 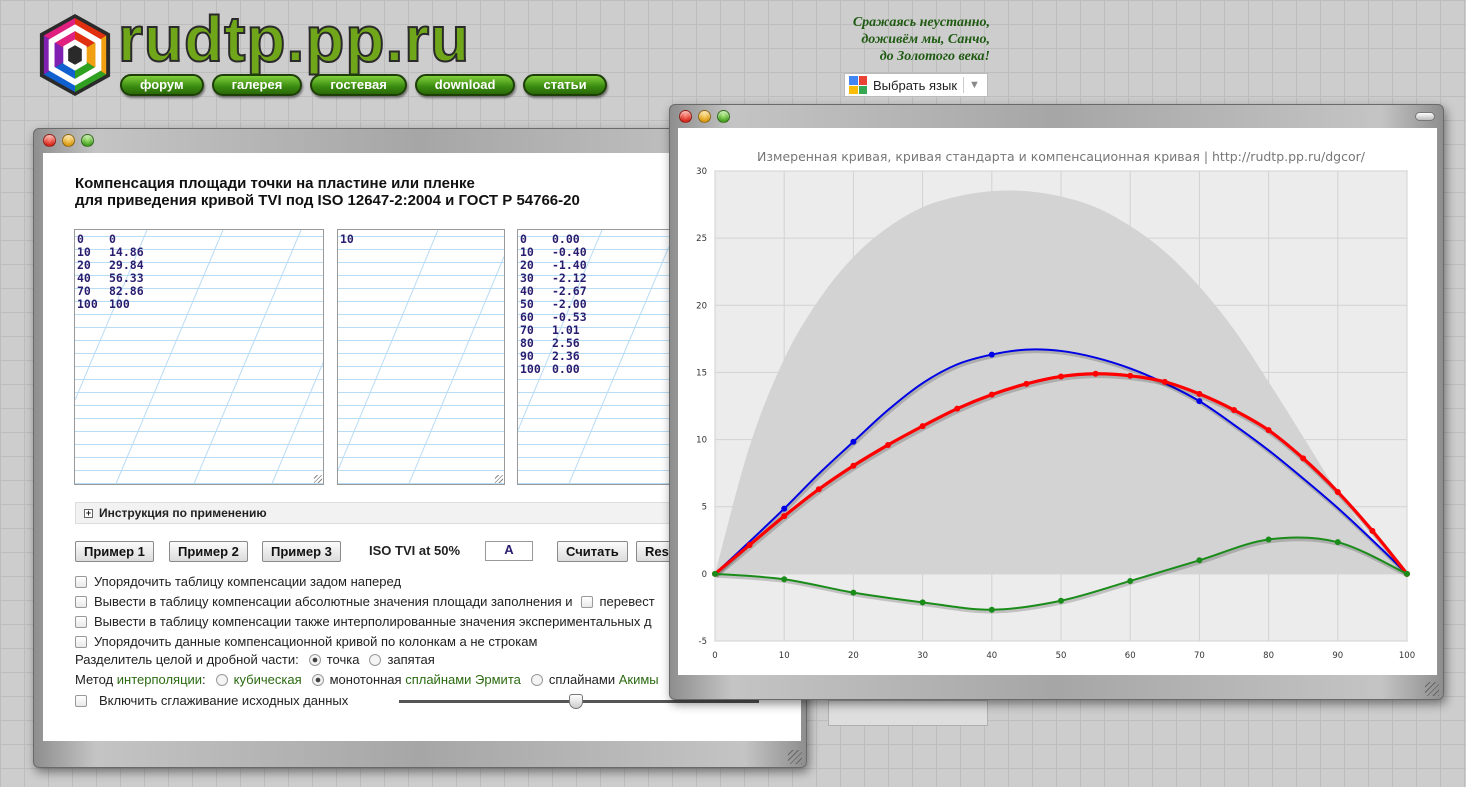 What do you see at coordinates (566, 343) in the screenshot?
I see `table-cell: 2.56` at bounding box center [566, 343].